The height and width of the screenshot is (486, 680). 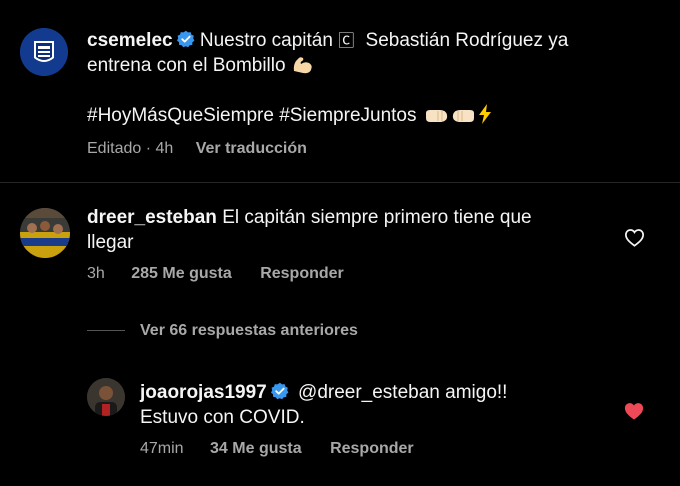 I want to click on view-replies-button: Ver 66 respuestas anteriores, so click(x=249, y=331).